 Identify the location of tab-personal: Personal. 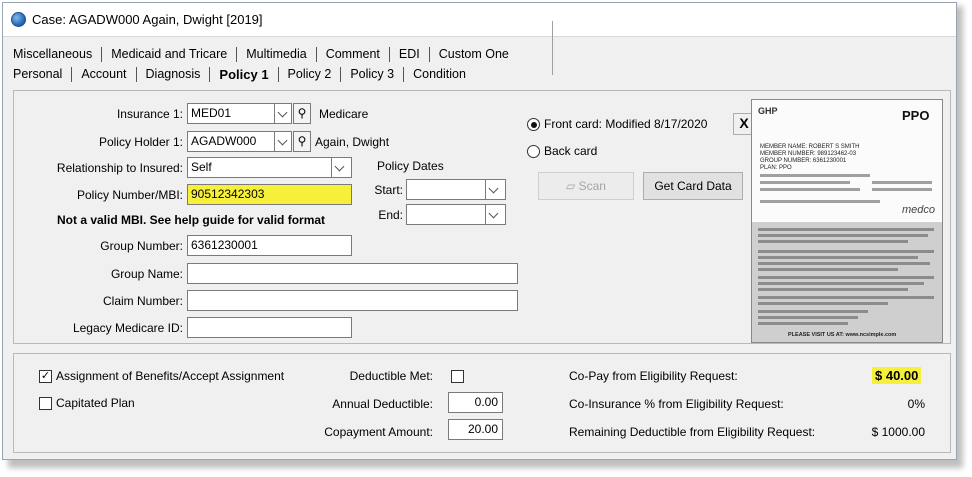
(37, 74).